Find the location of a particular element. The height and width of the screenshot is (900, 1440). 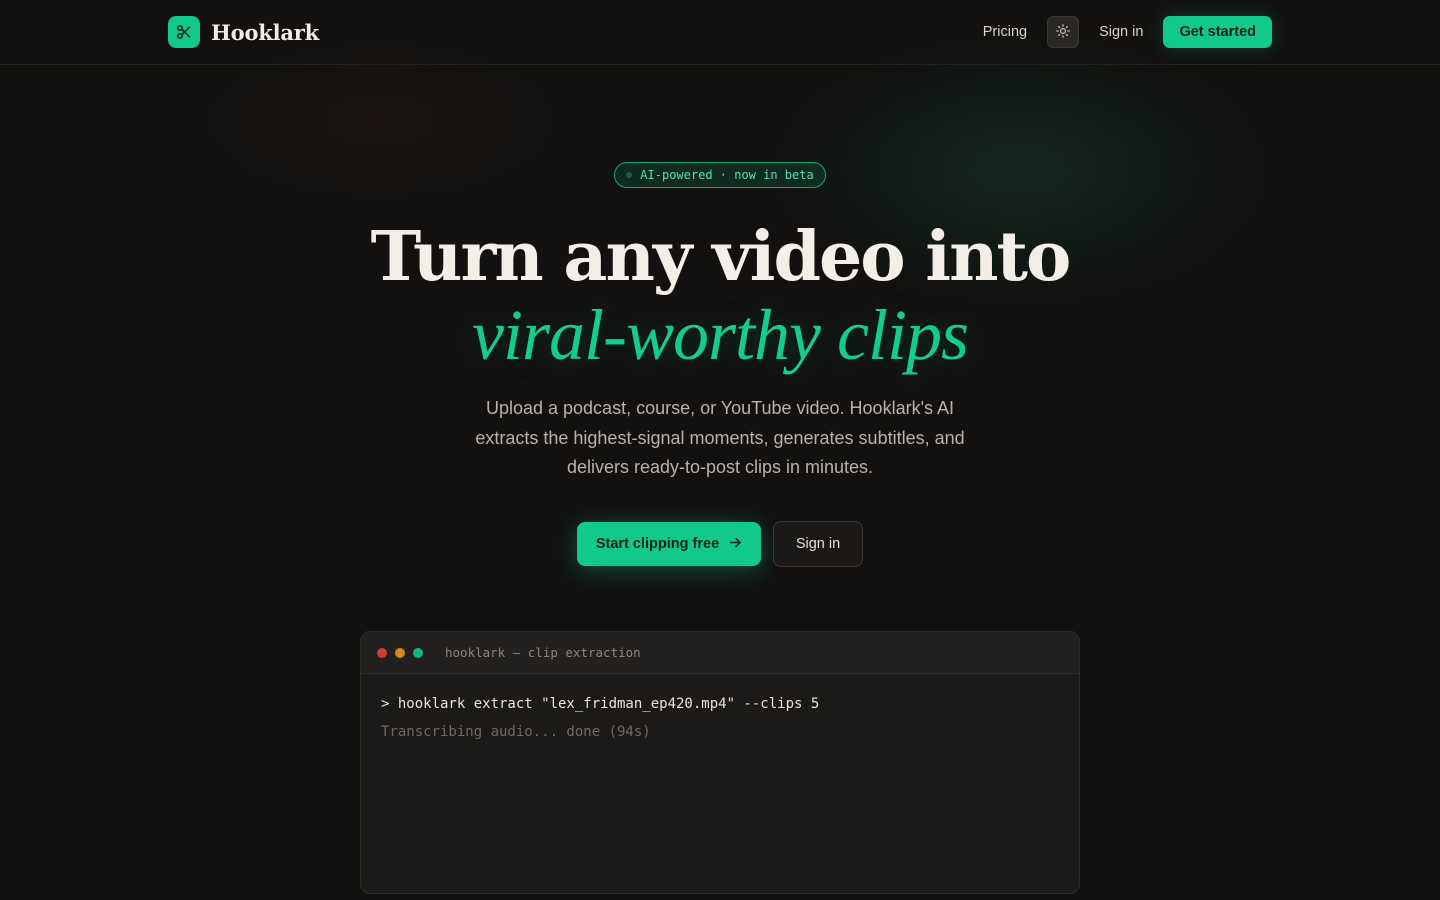

hero-cta-row: Start clipping free Sign in is located at coordinates (720, 544).